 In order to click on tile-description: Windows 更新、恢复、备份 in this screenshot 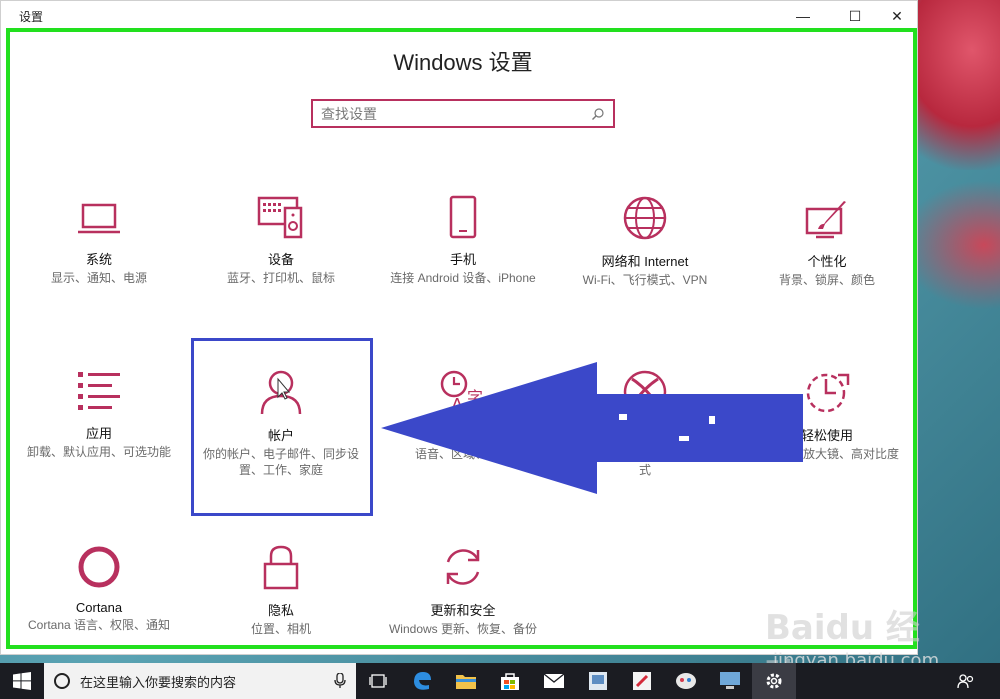, I will do `click(462, 629)`.